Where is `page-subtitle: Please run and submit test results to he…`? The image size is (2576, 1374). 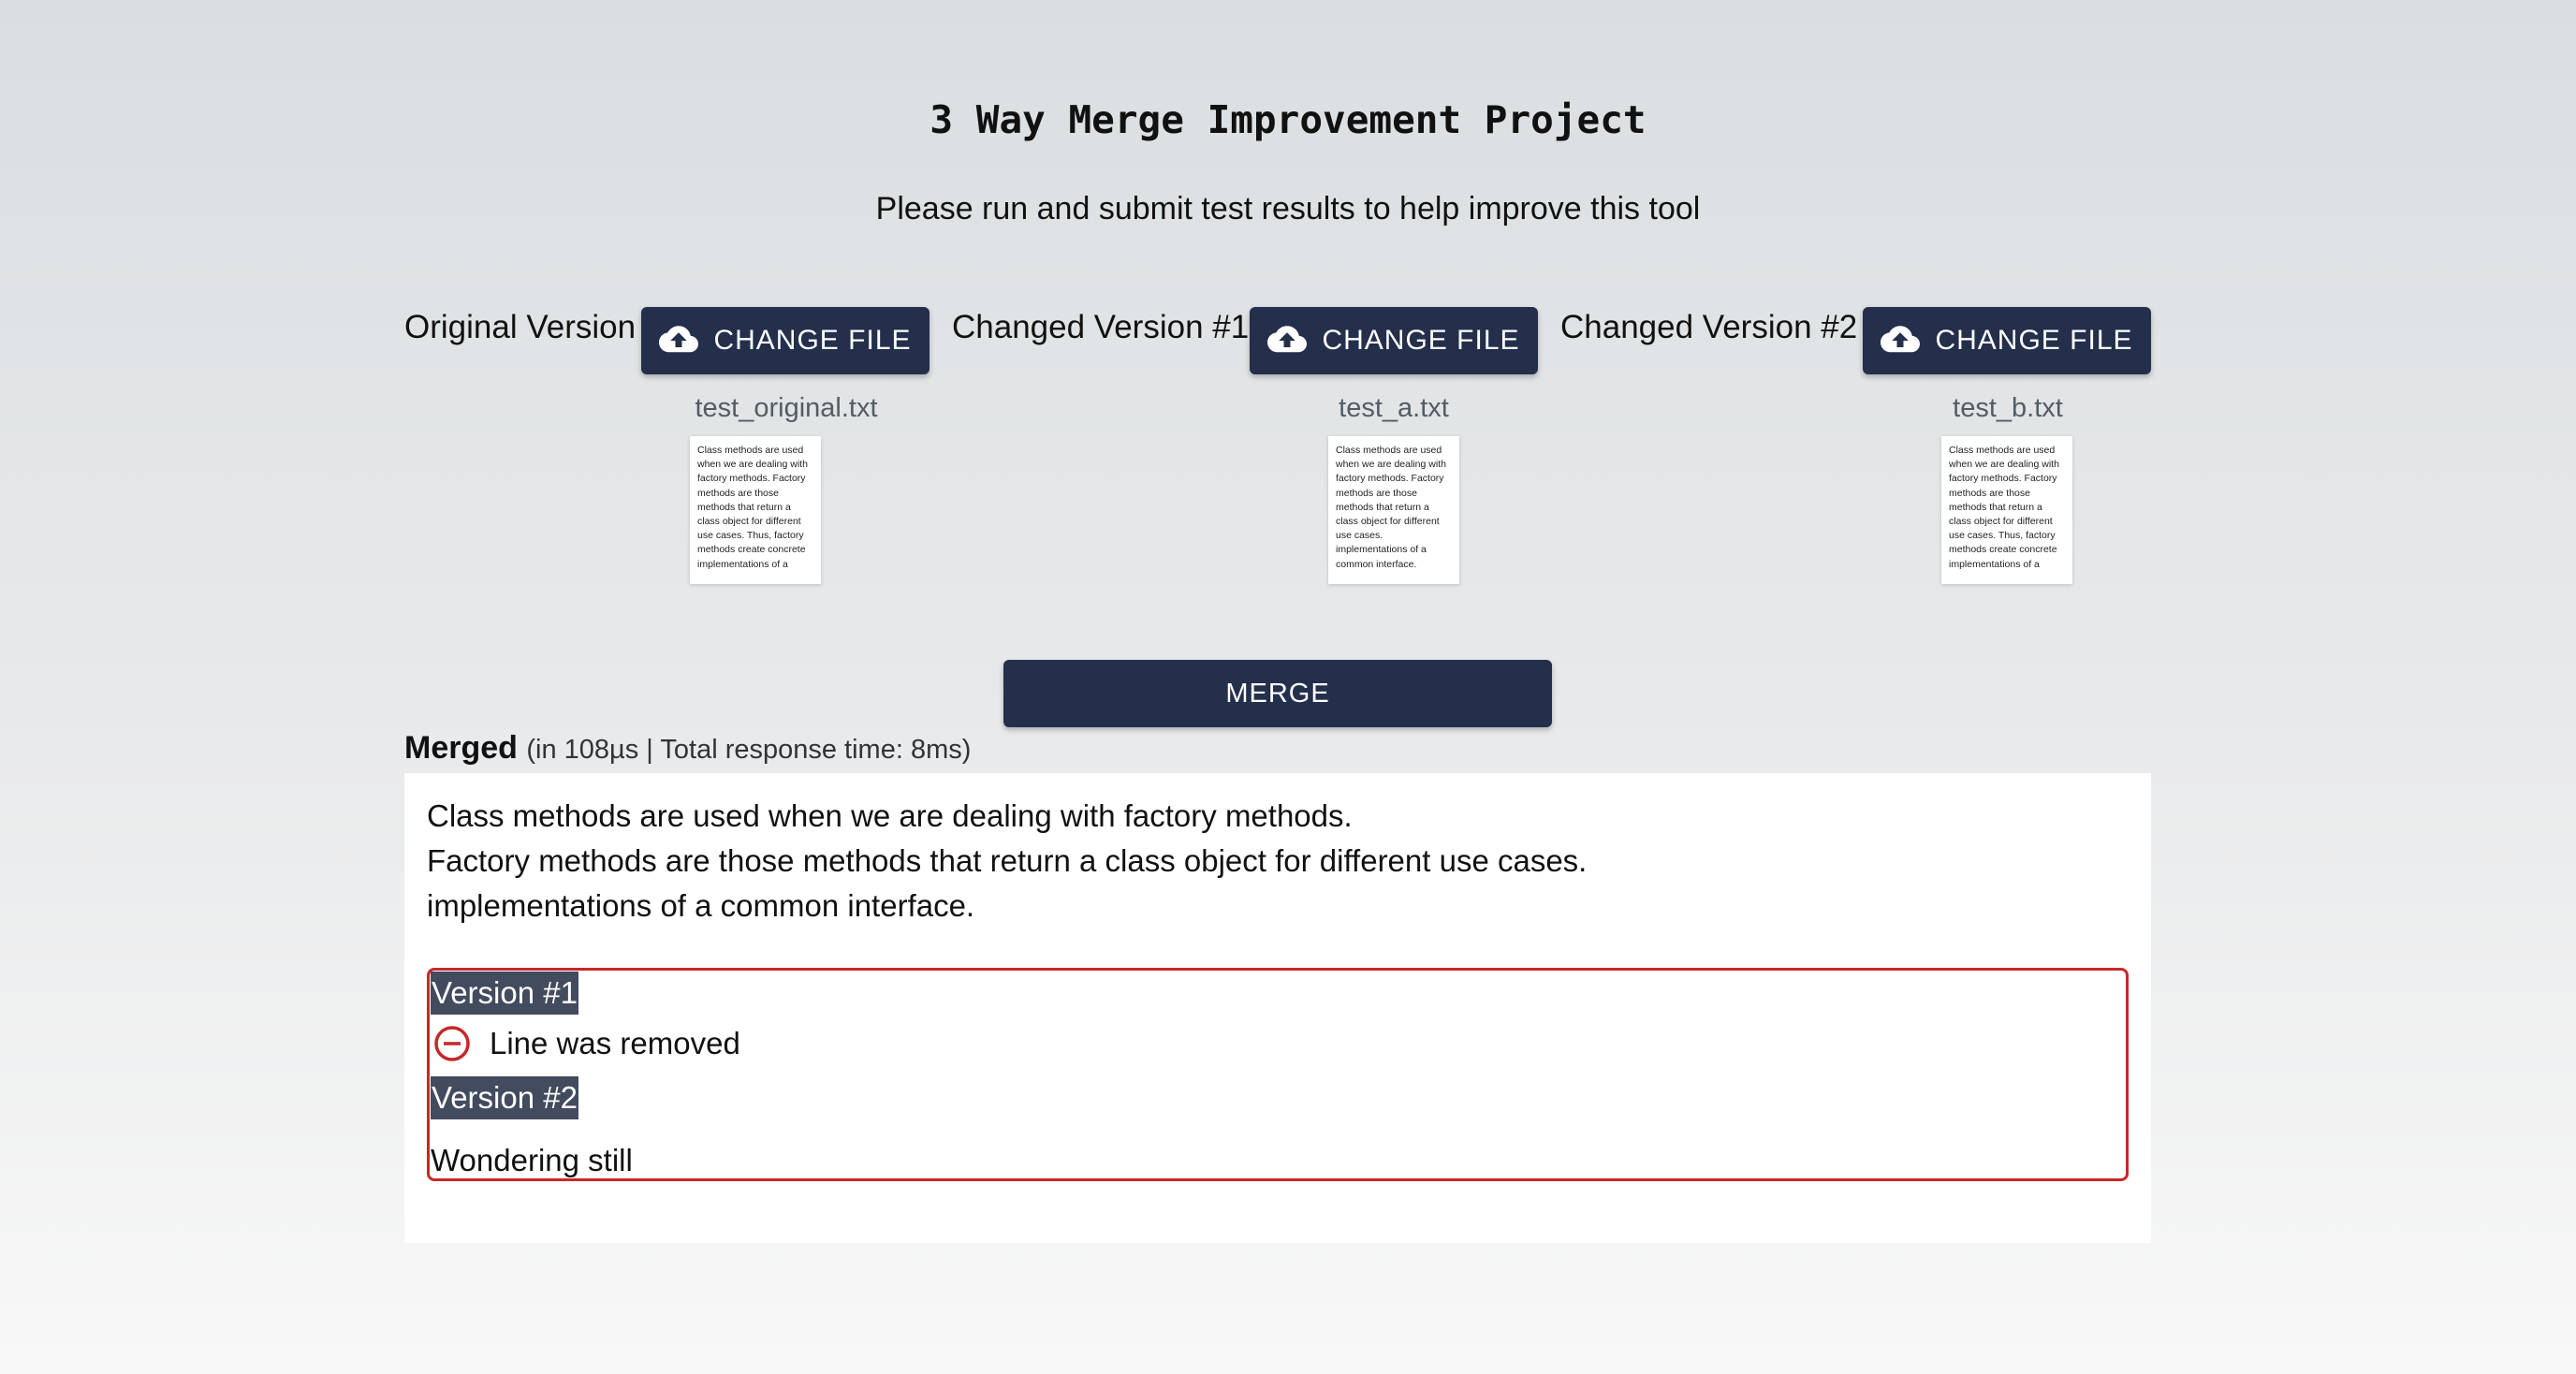 page-subtitle: Please run and submit test results to he… is located at coordinates (1288, 209).